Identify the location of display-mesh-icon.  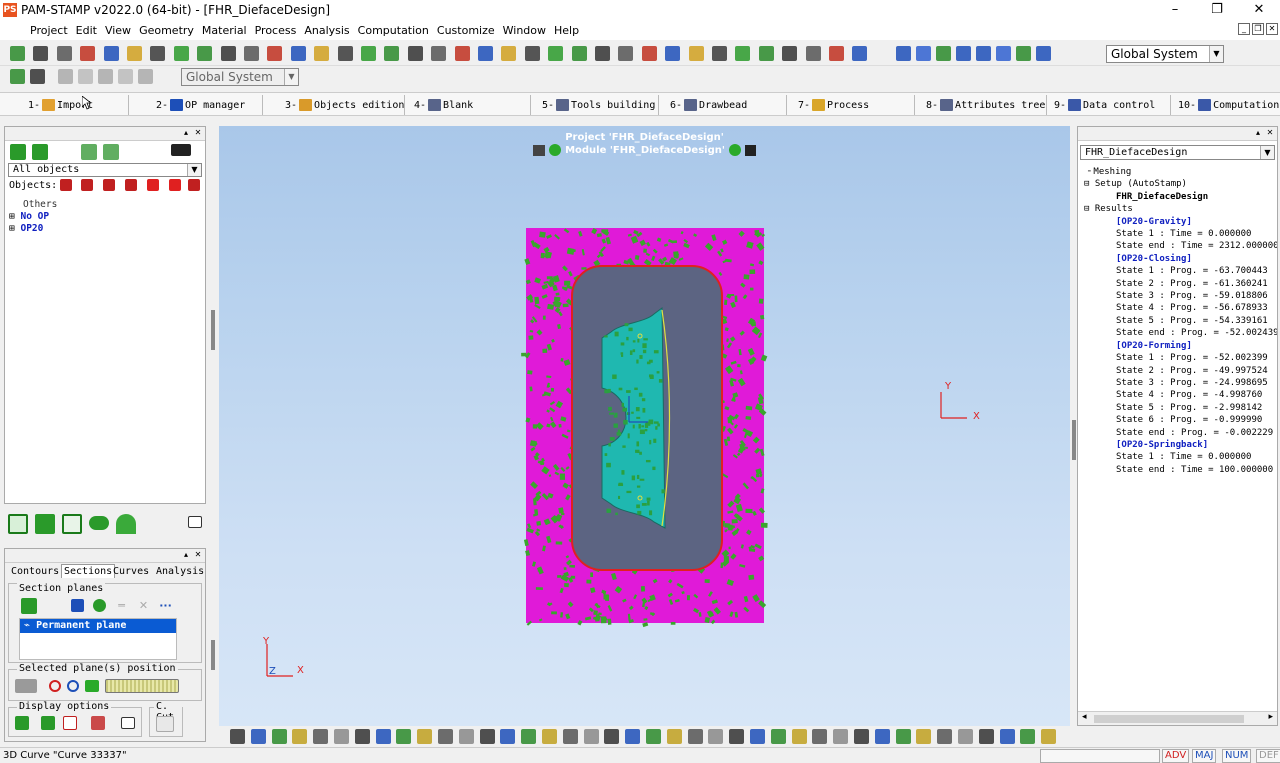
(48, 723).